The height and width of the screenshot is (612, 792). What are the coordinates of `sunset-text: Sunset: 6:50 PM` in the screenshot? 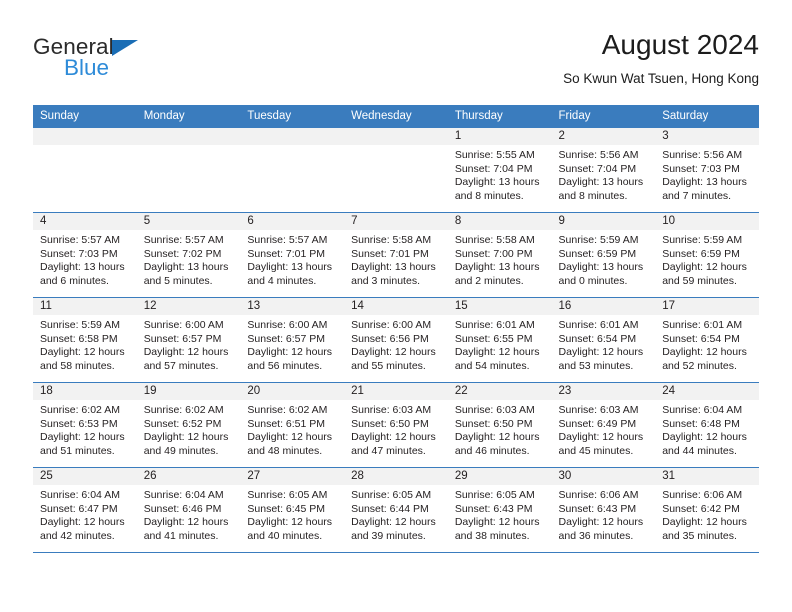 It's located at (390, 423).